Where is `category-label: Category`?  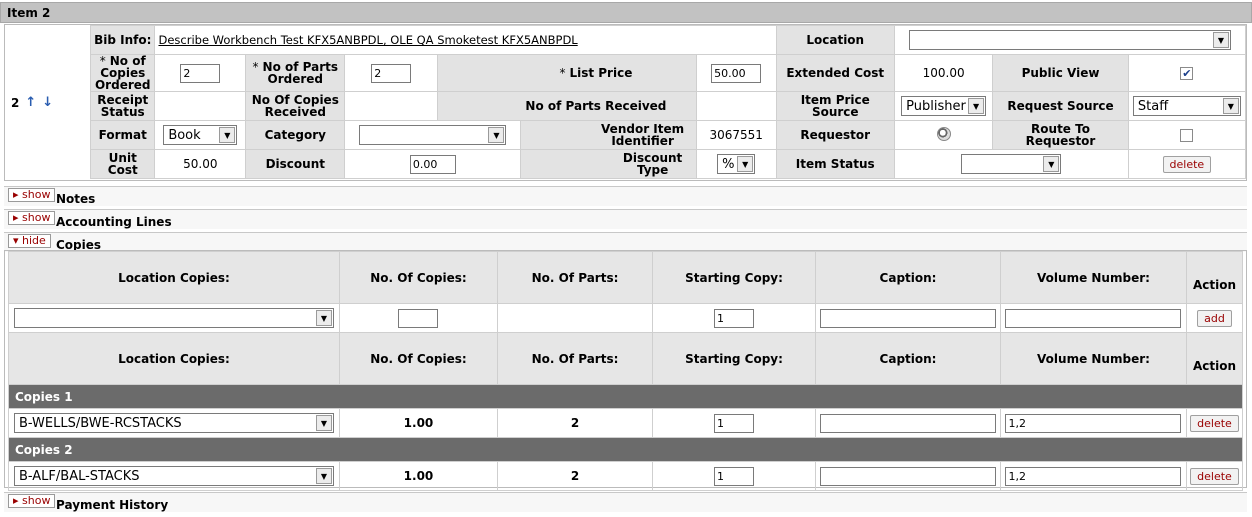
category-label: Category is located at coordinates (295, 135).